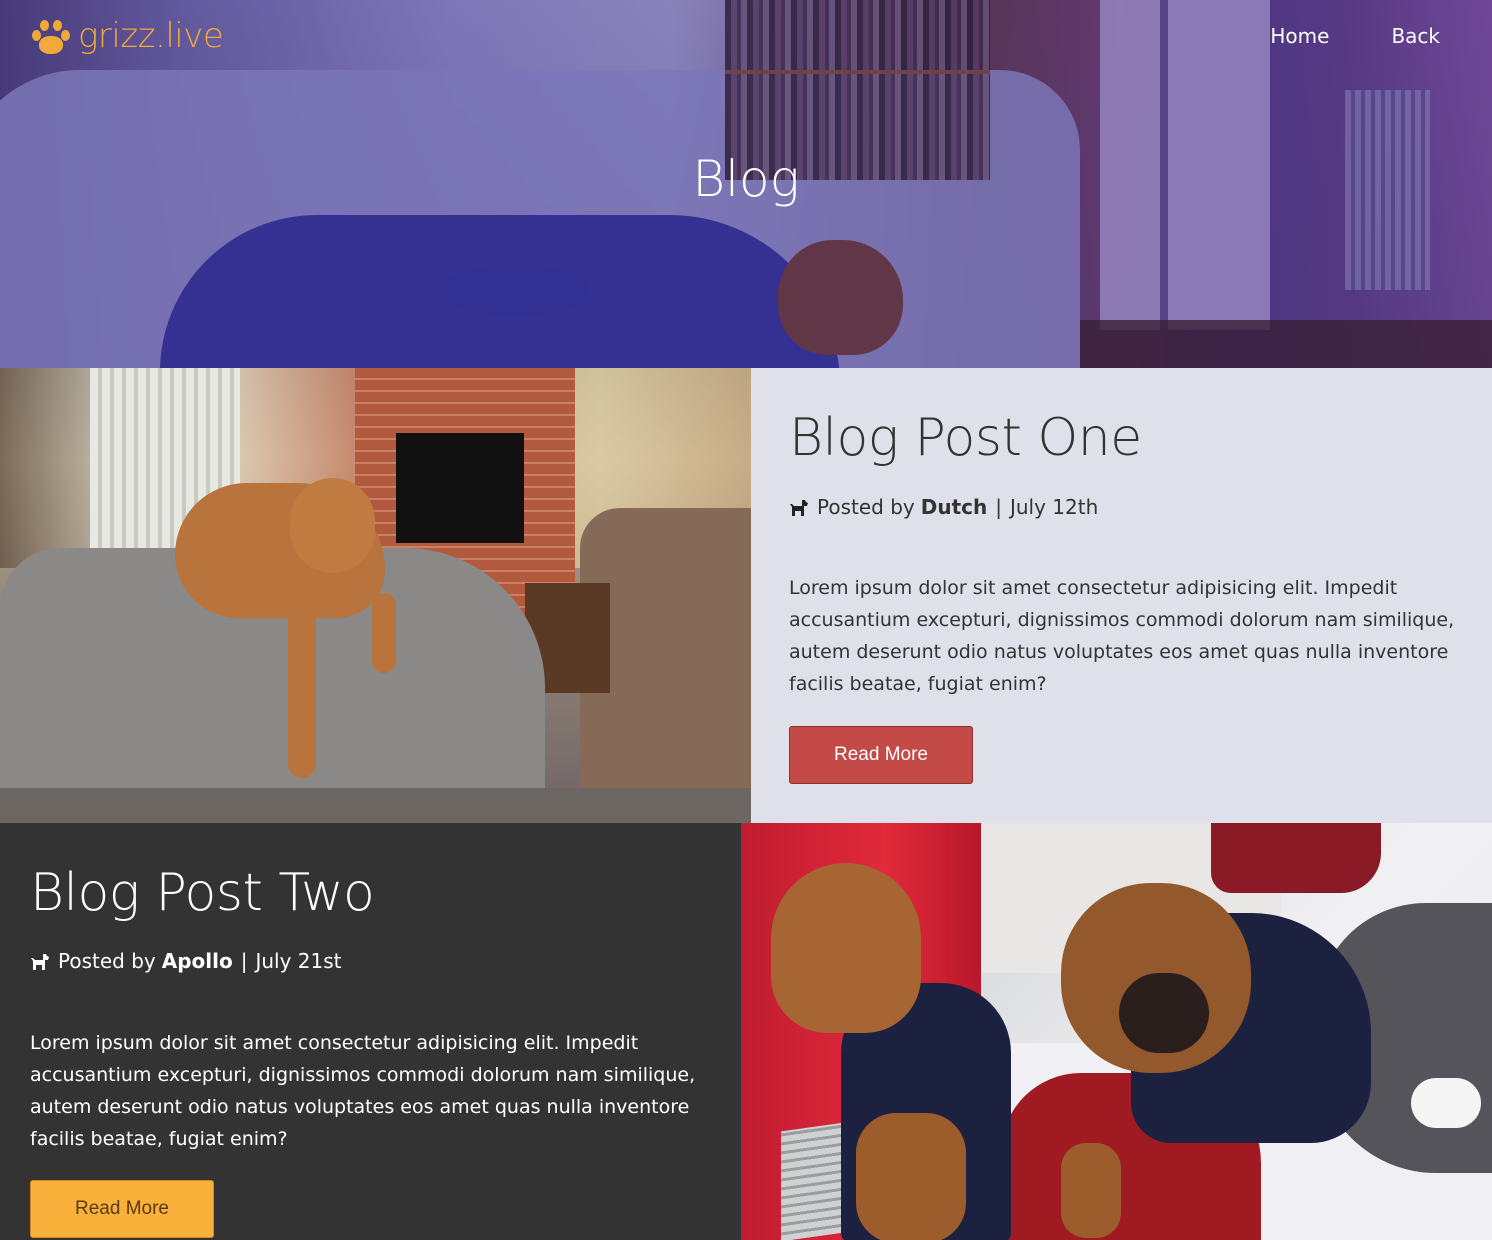  I want to click on post-date: July 12th, so click(1054, 507).